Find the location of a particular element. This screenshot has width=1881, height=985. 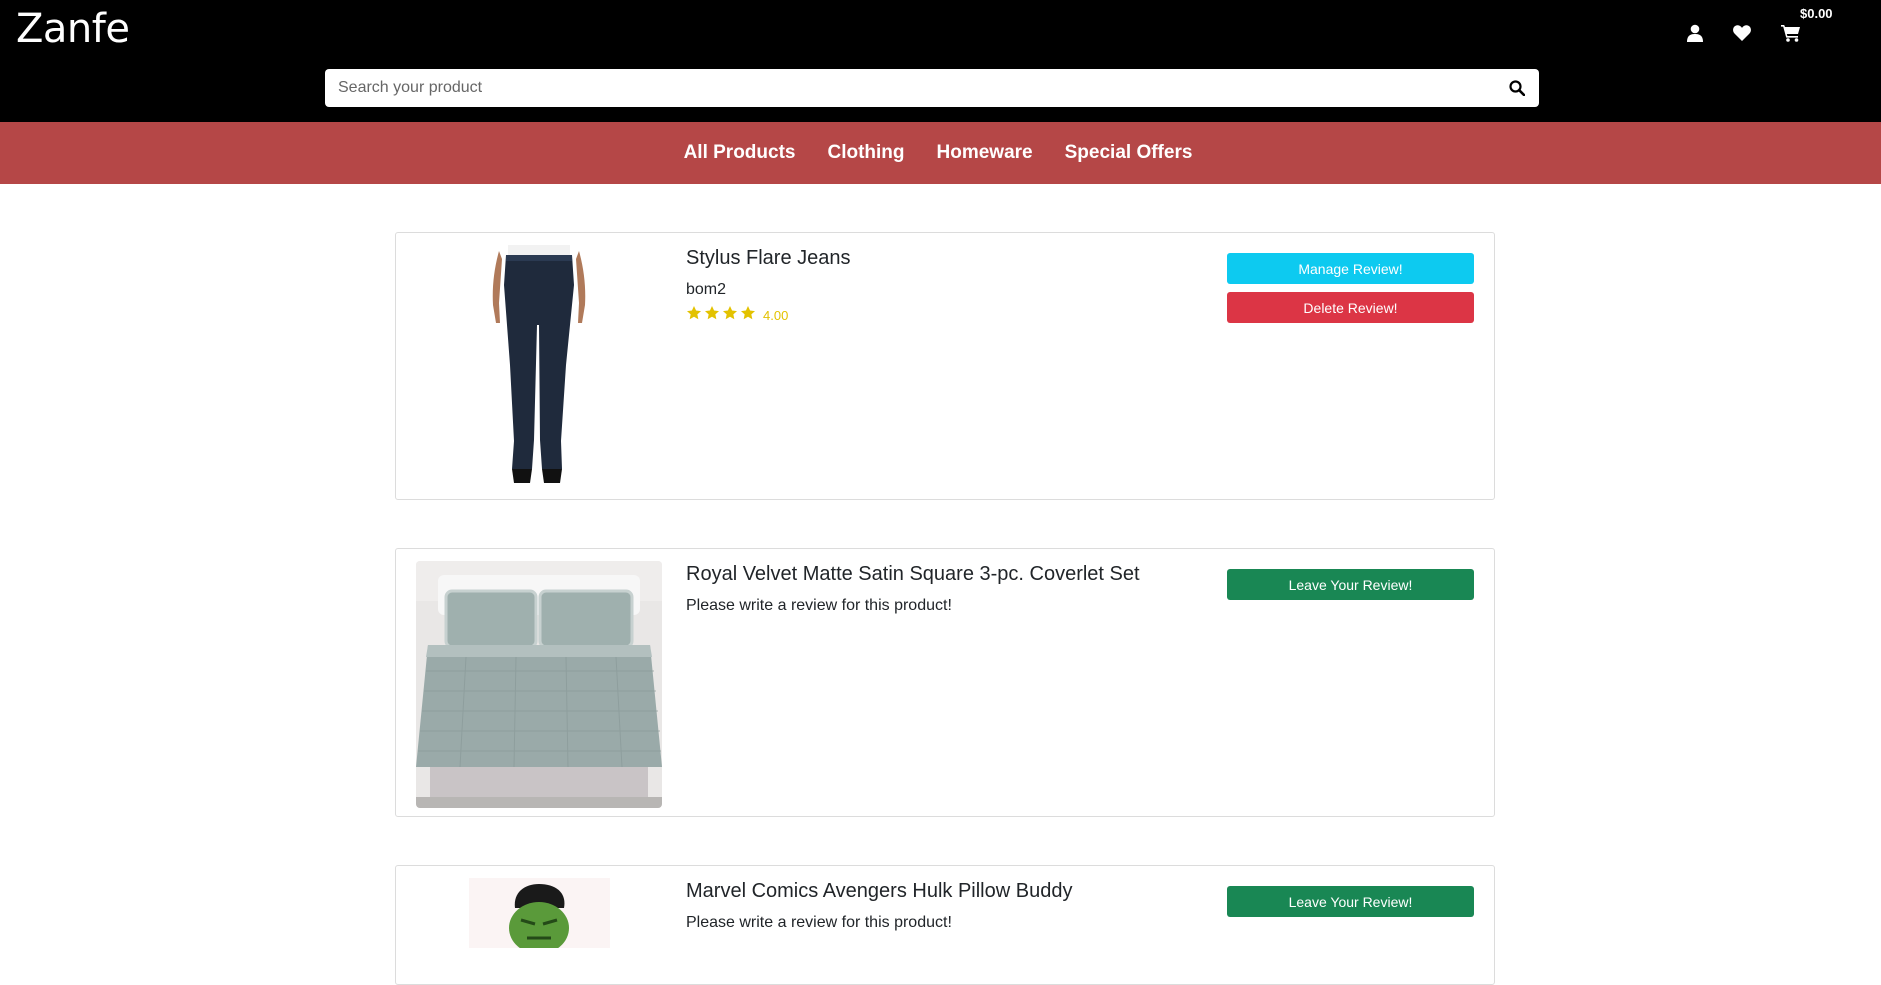

product-image-coverlet is located at coordinates (539, 684).